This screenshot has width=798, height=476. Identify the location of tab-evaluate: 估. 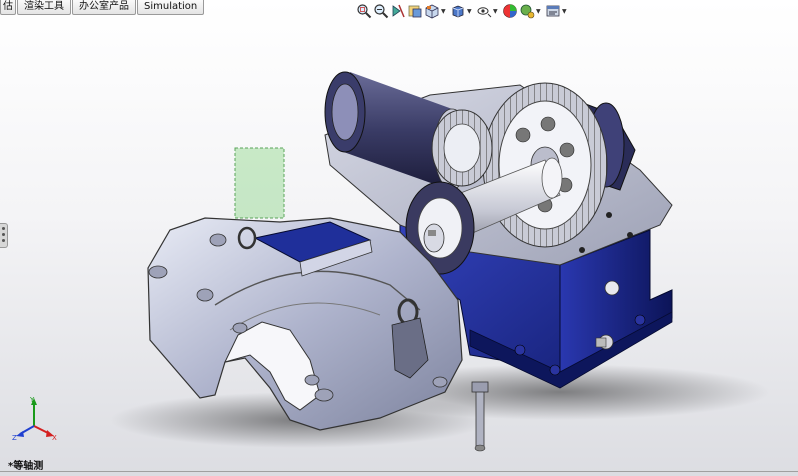
(8, 7).